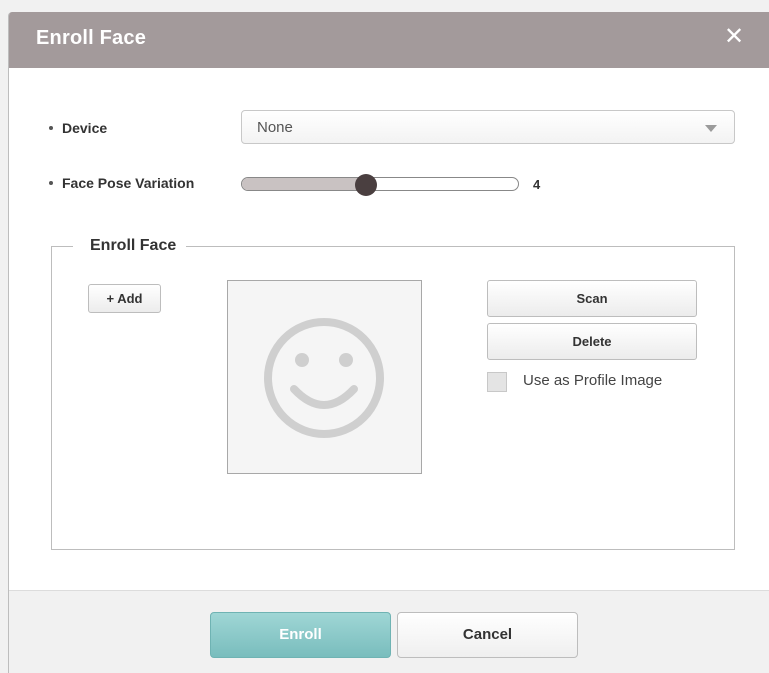 The height and width of the screenshot is (673, 769). Describe the element at coordinates (389, 40) in the screenshot. I see `dialog-titlebar: Enroll Face ✕` at that location.